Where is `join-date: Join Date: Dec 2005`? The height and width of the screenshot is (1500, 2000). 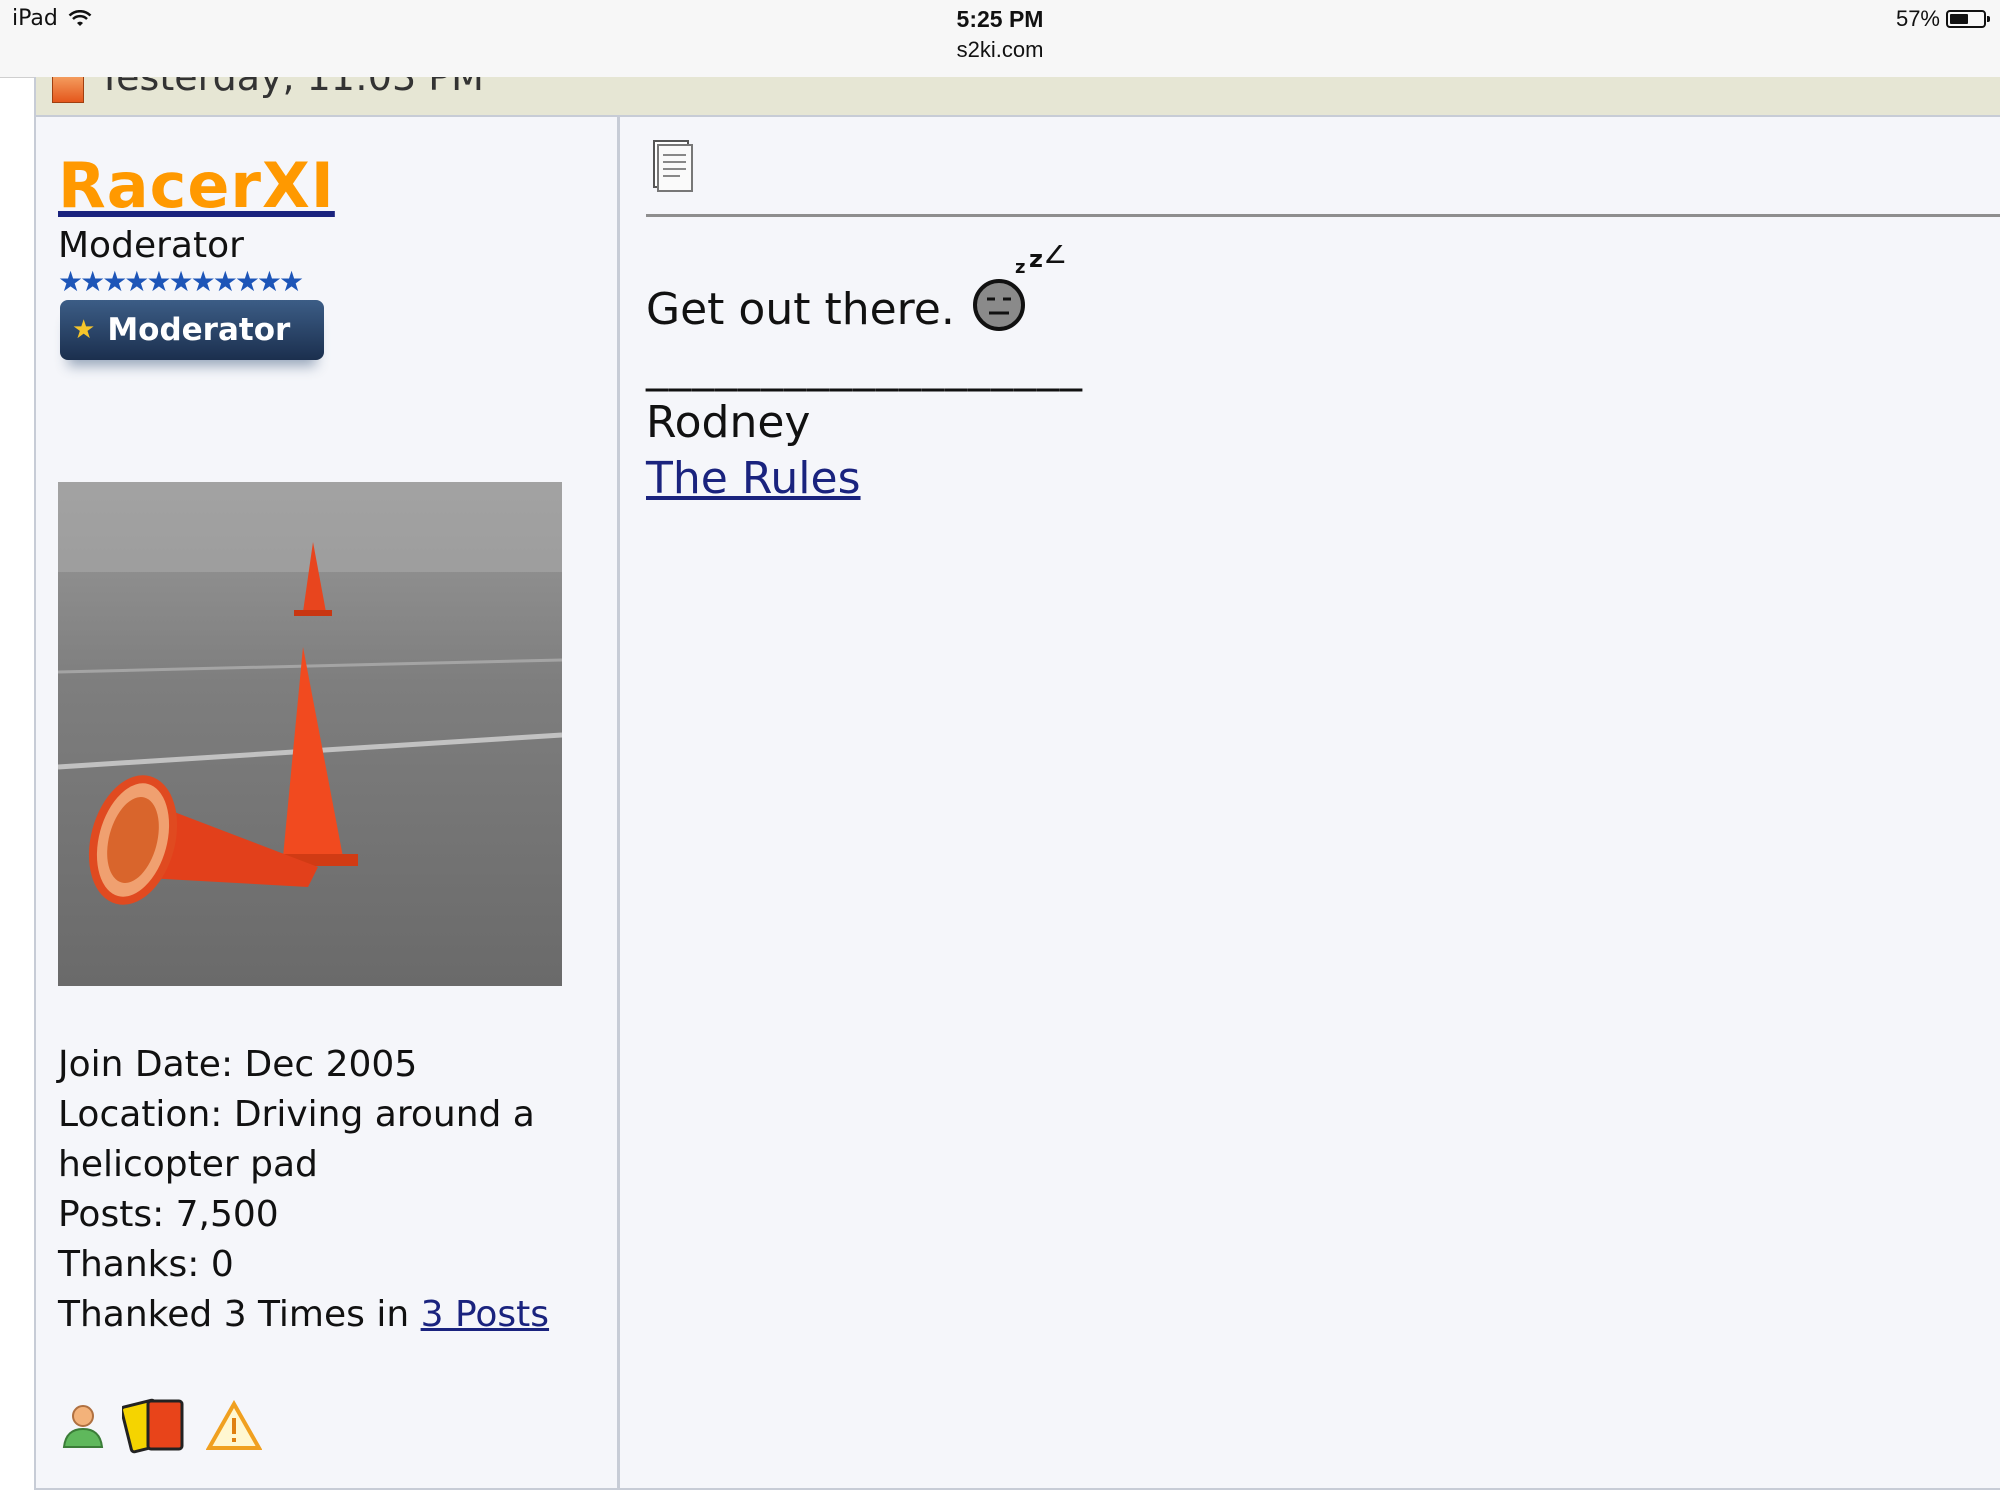
join-date: Join Date: Dec 2005 is located at coordinates (238, 1064).